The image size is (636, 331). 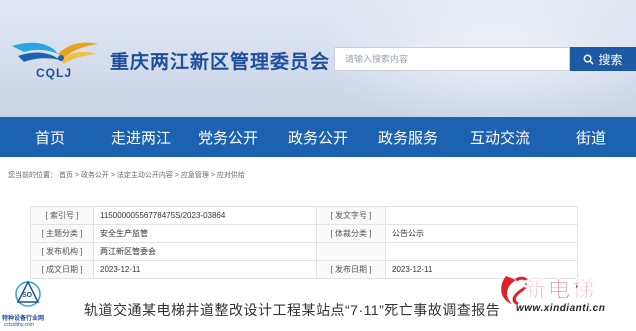 What do you see at coordinates (141, 137) in the screenshot?
I see `nav-item-about-liangjiang: 走进两江` at bounding box center [141, 137].